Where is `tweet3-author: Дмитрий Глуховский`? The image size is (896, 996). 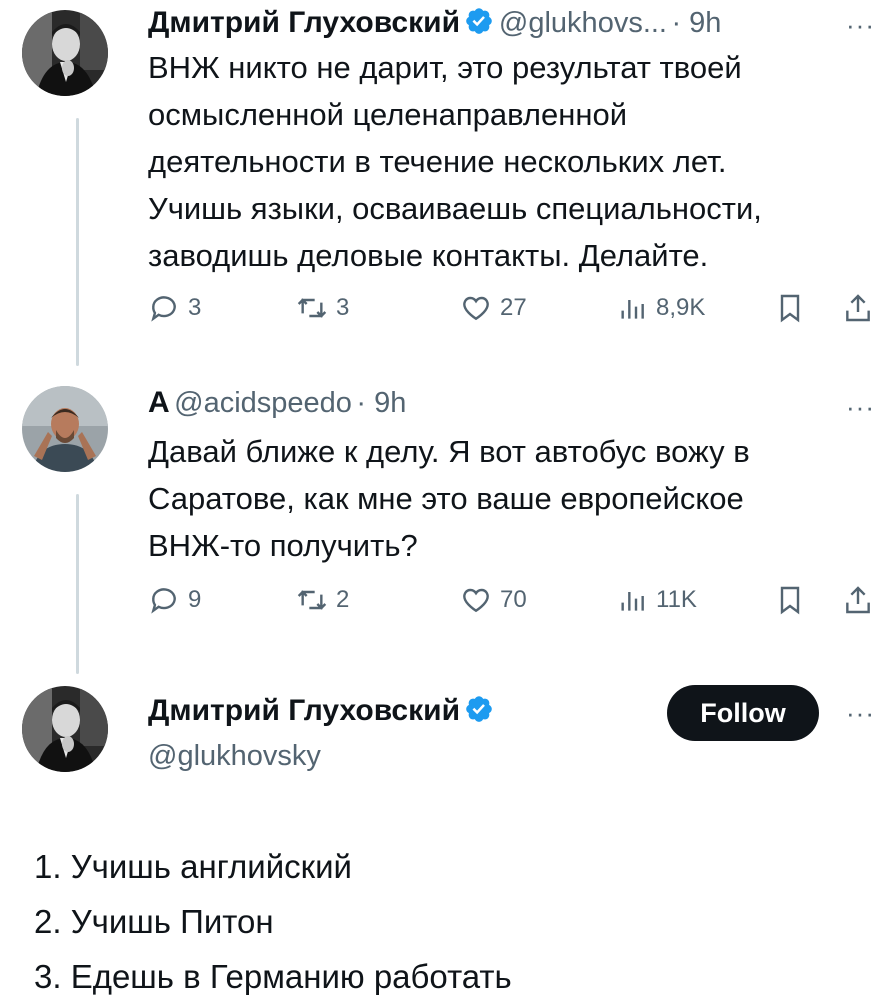
tweet3-author: Дмитрий Глуховский is located at coordinates (321, 711).